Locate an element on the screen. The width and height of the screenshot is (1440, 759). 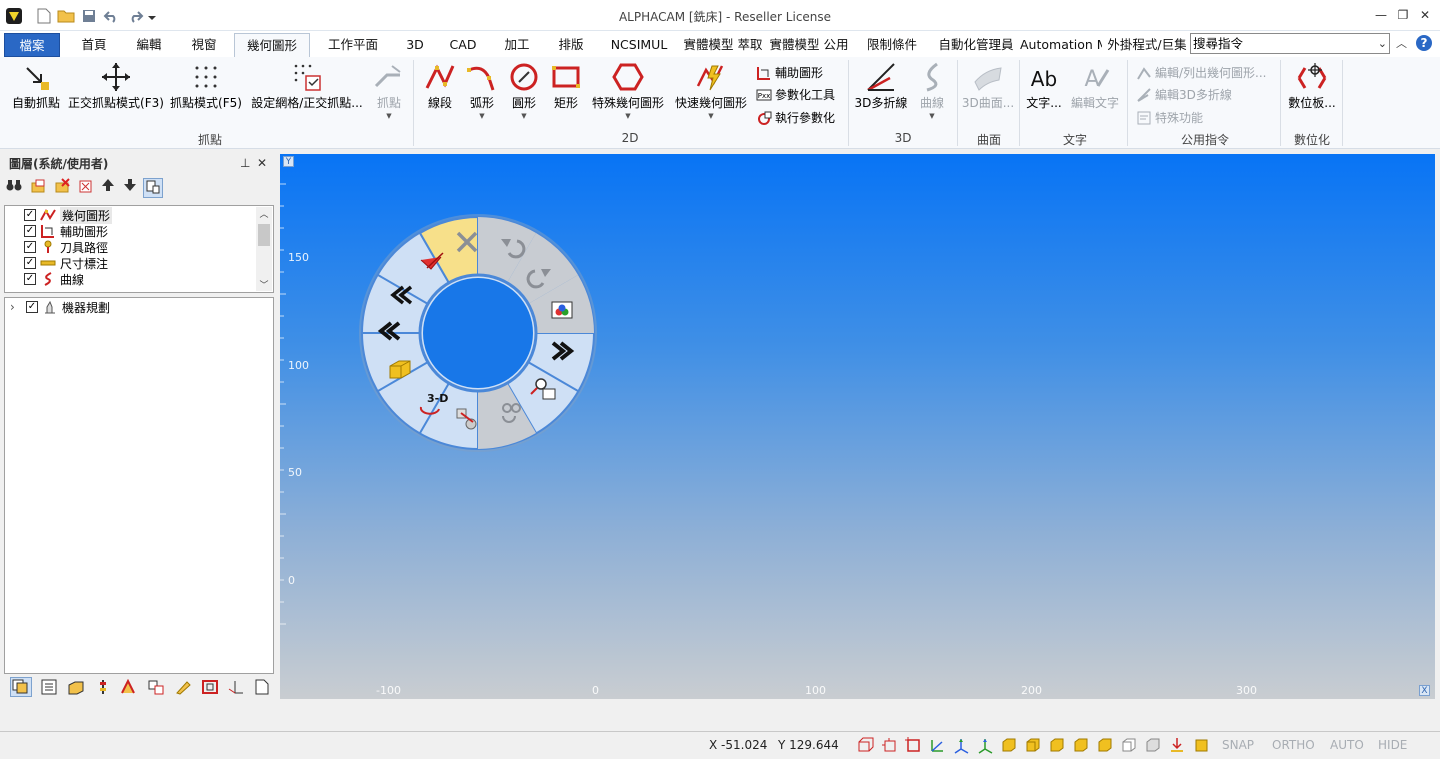
pencil-icon is located at coordinates (183, 688).